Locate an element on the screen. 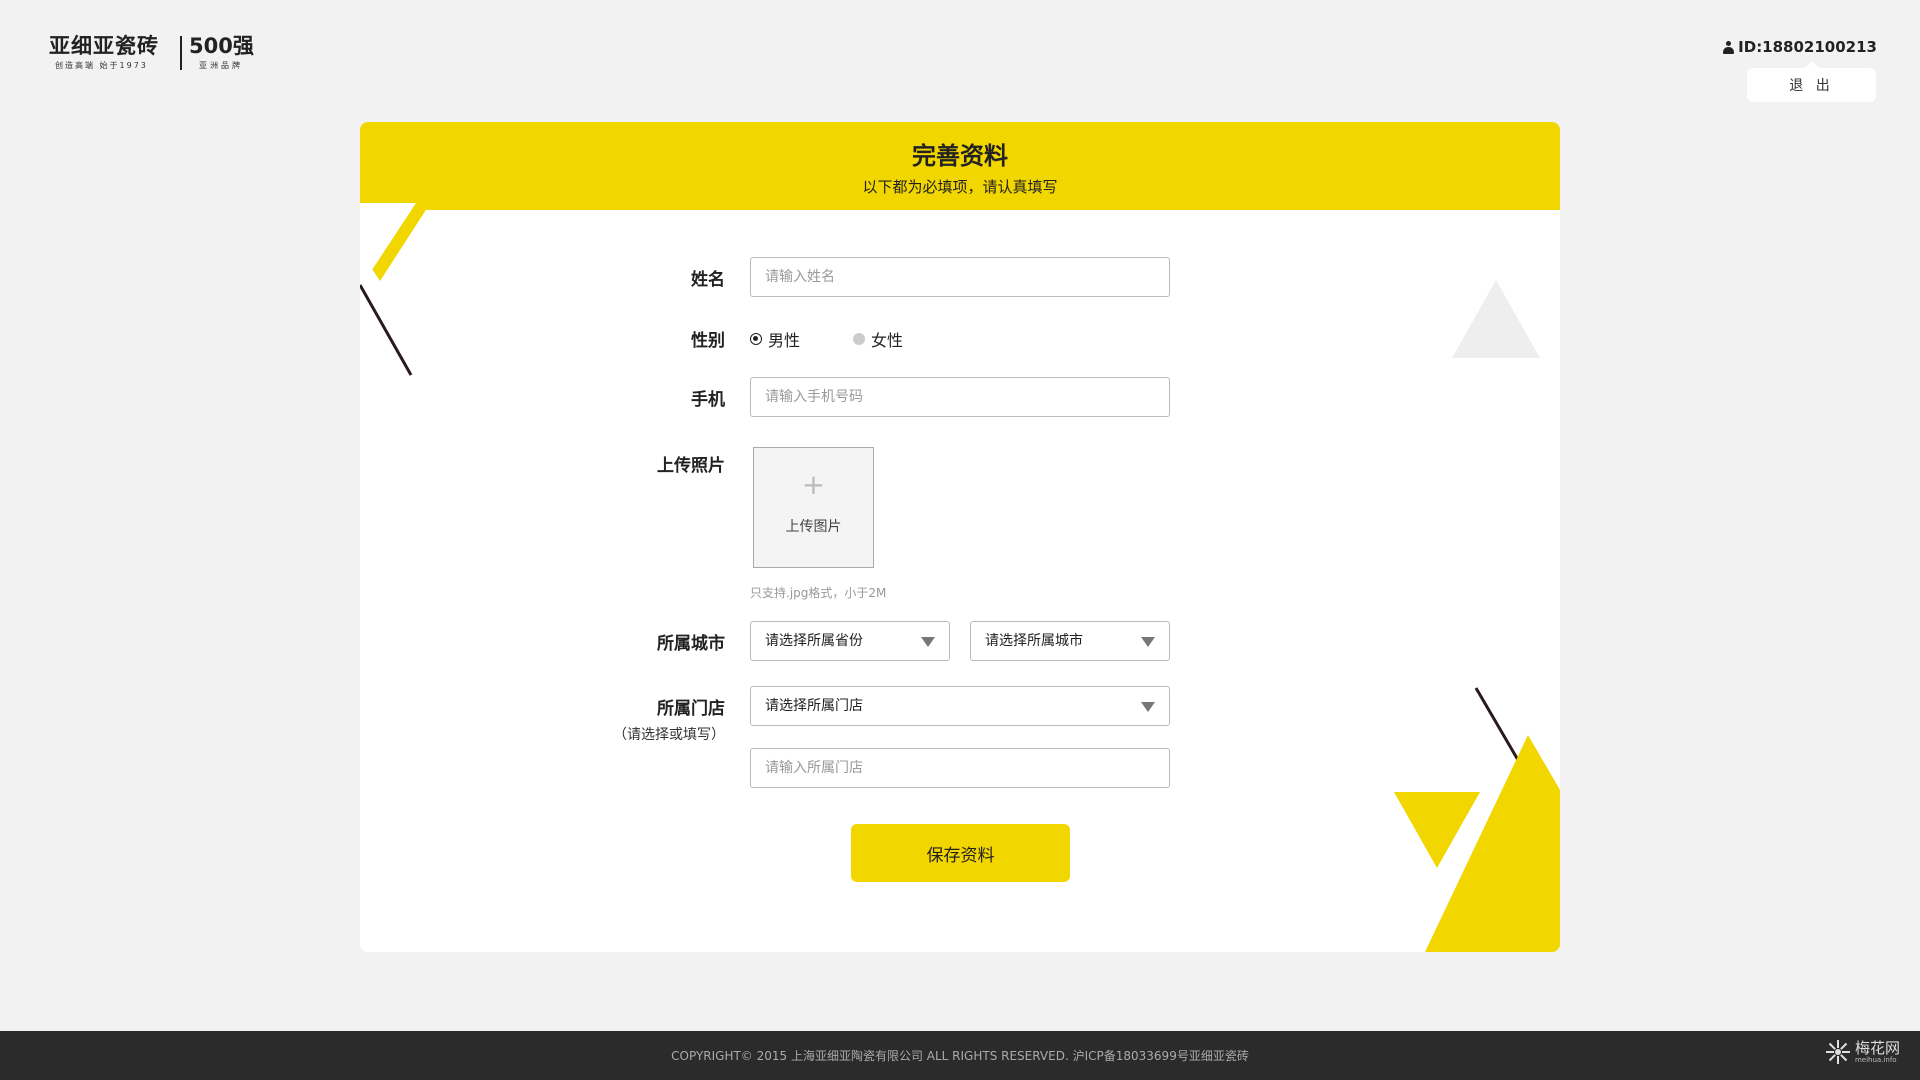 The image size is (1920, 1080). province-select-text: 请选择所属省份 is located at coordinates (814, 641).